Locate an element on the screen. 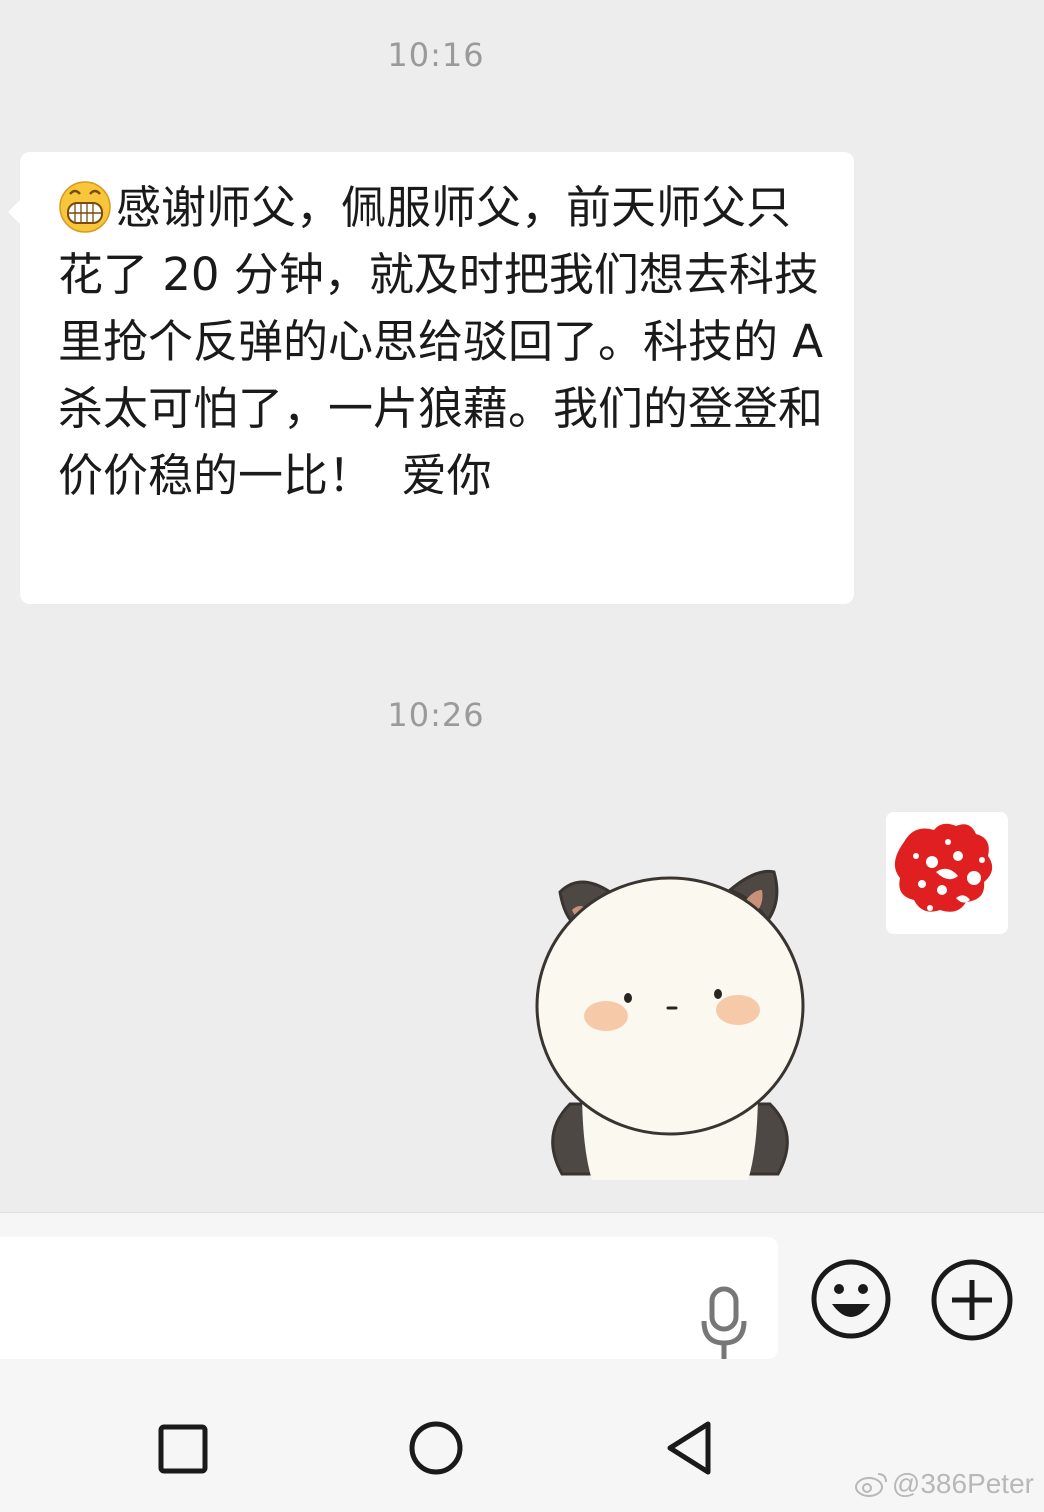 Image resolution: width=1044 pixels, height=1512 pixels. watermark: @386Peter is located at coordinates (944, 1484).